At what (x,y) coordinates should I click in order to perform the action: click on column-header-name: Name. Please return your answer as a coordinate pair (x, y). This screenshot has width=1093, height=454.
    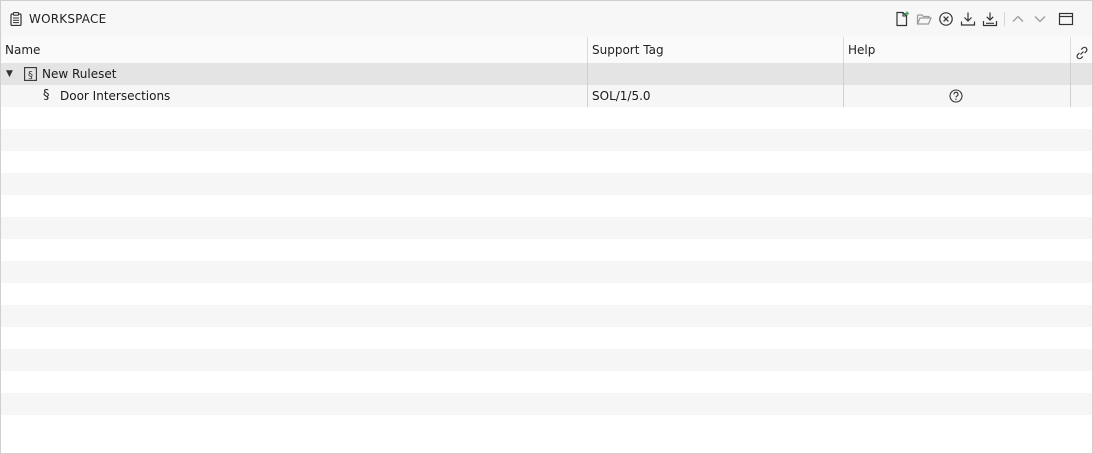
    Looking at the image, I should click on (294, 50).